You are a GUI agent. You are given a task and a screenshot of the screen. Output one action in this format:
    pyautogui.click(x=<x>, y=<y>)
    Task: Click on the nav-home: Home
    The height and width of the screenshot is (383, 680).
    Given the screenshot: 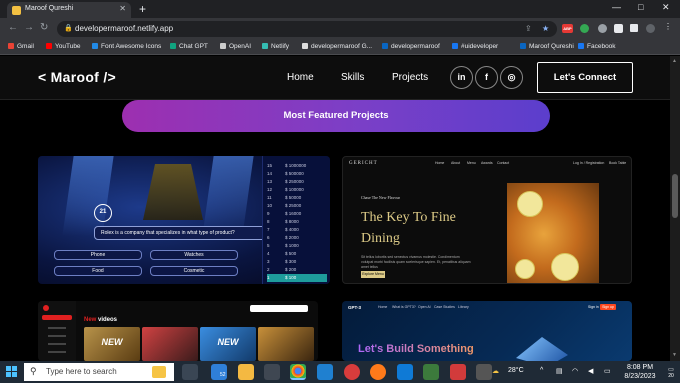 What is the action you would take?
    pyautogui.click(x=300, y=77)
    